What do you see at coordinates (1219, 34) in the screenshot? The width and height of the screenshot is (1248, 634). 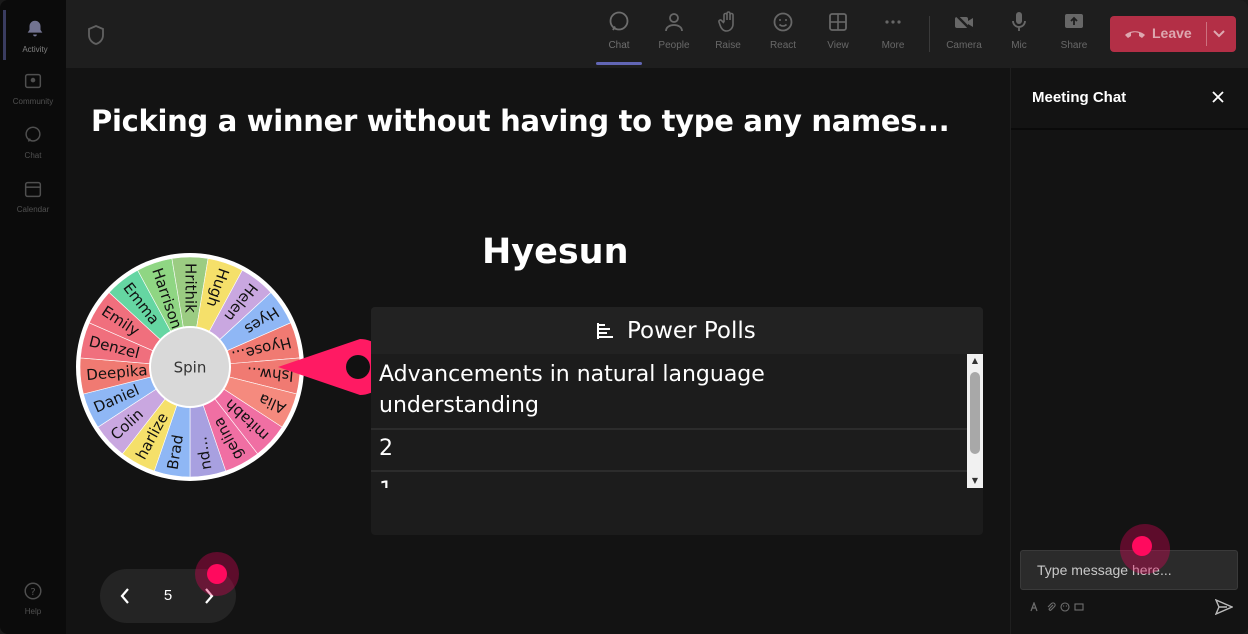 I see `chevron-down-icon` at bounding box center [1219, 34].